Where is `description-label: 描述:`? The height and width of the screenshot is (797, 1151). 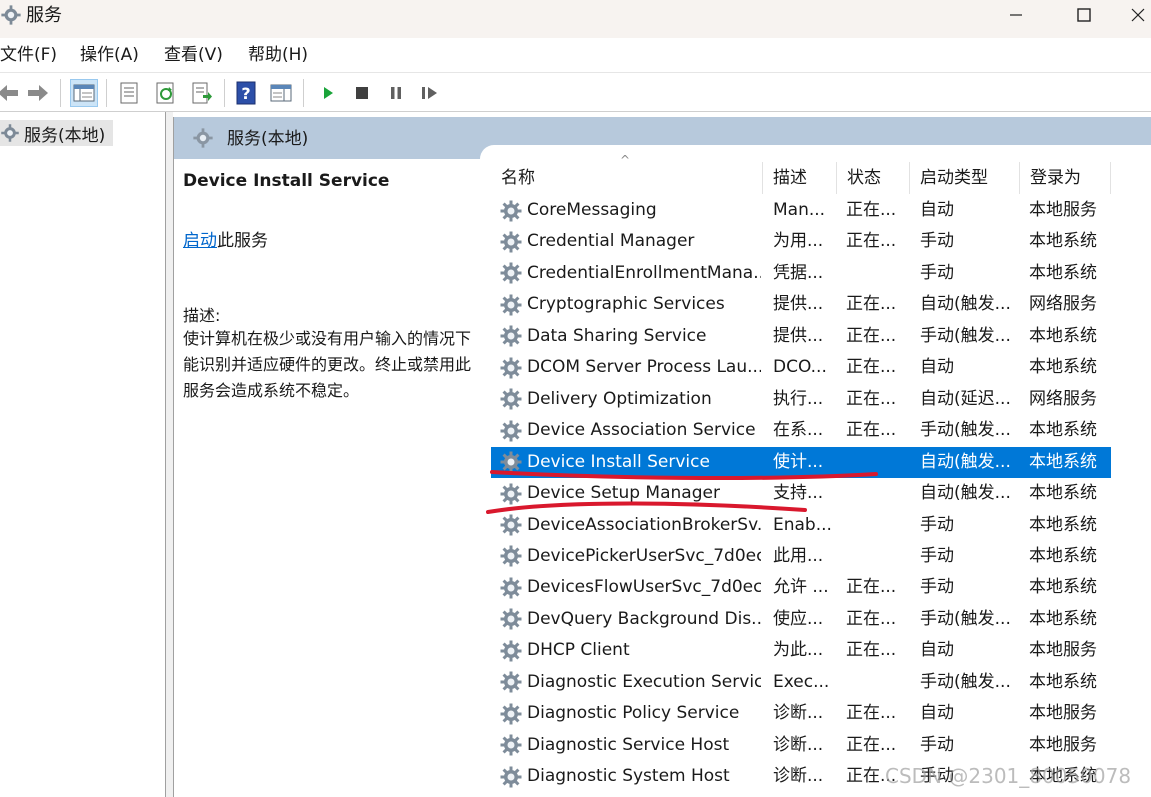 description-label: 描述: is located at coordinates (202, 315).